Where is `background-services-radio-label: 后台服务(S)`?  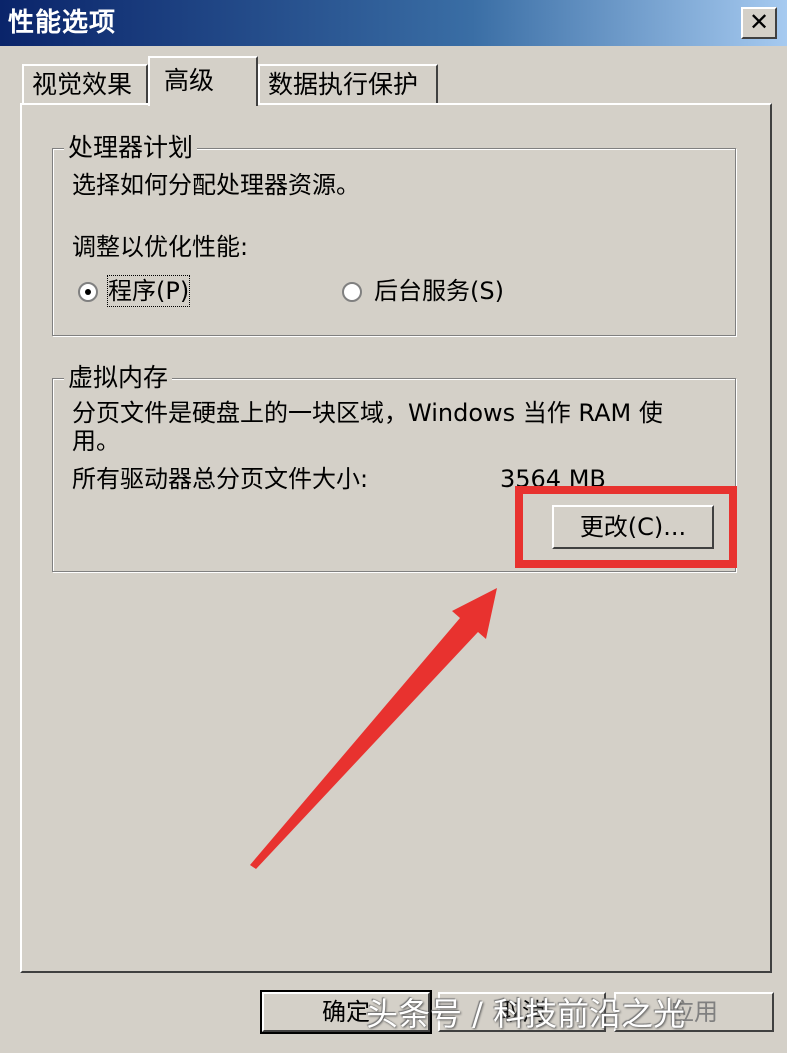
background-services-radio-label: 后台服务(S) is located at coordinates (439, 291).